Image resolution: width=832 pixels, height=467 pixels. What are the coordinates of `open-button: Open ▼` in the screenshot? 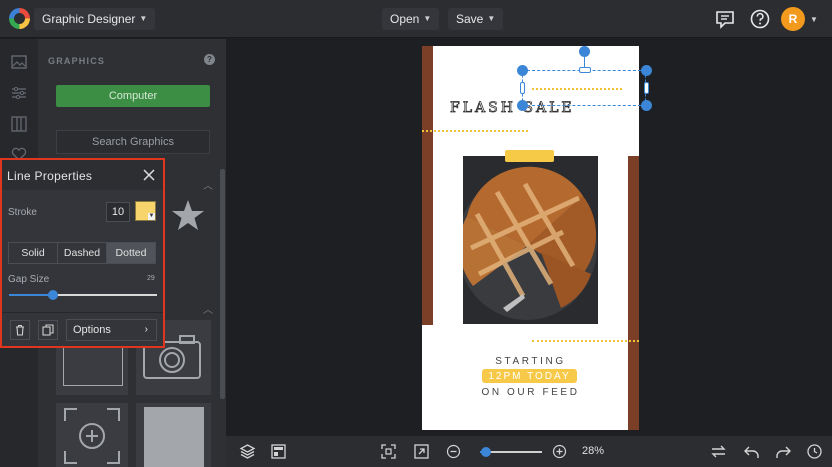 It's located at (411, 19).